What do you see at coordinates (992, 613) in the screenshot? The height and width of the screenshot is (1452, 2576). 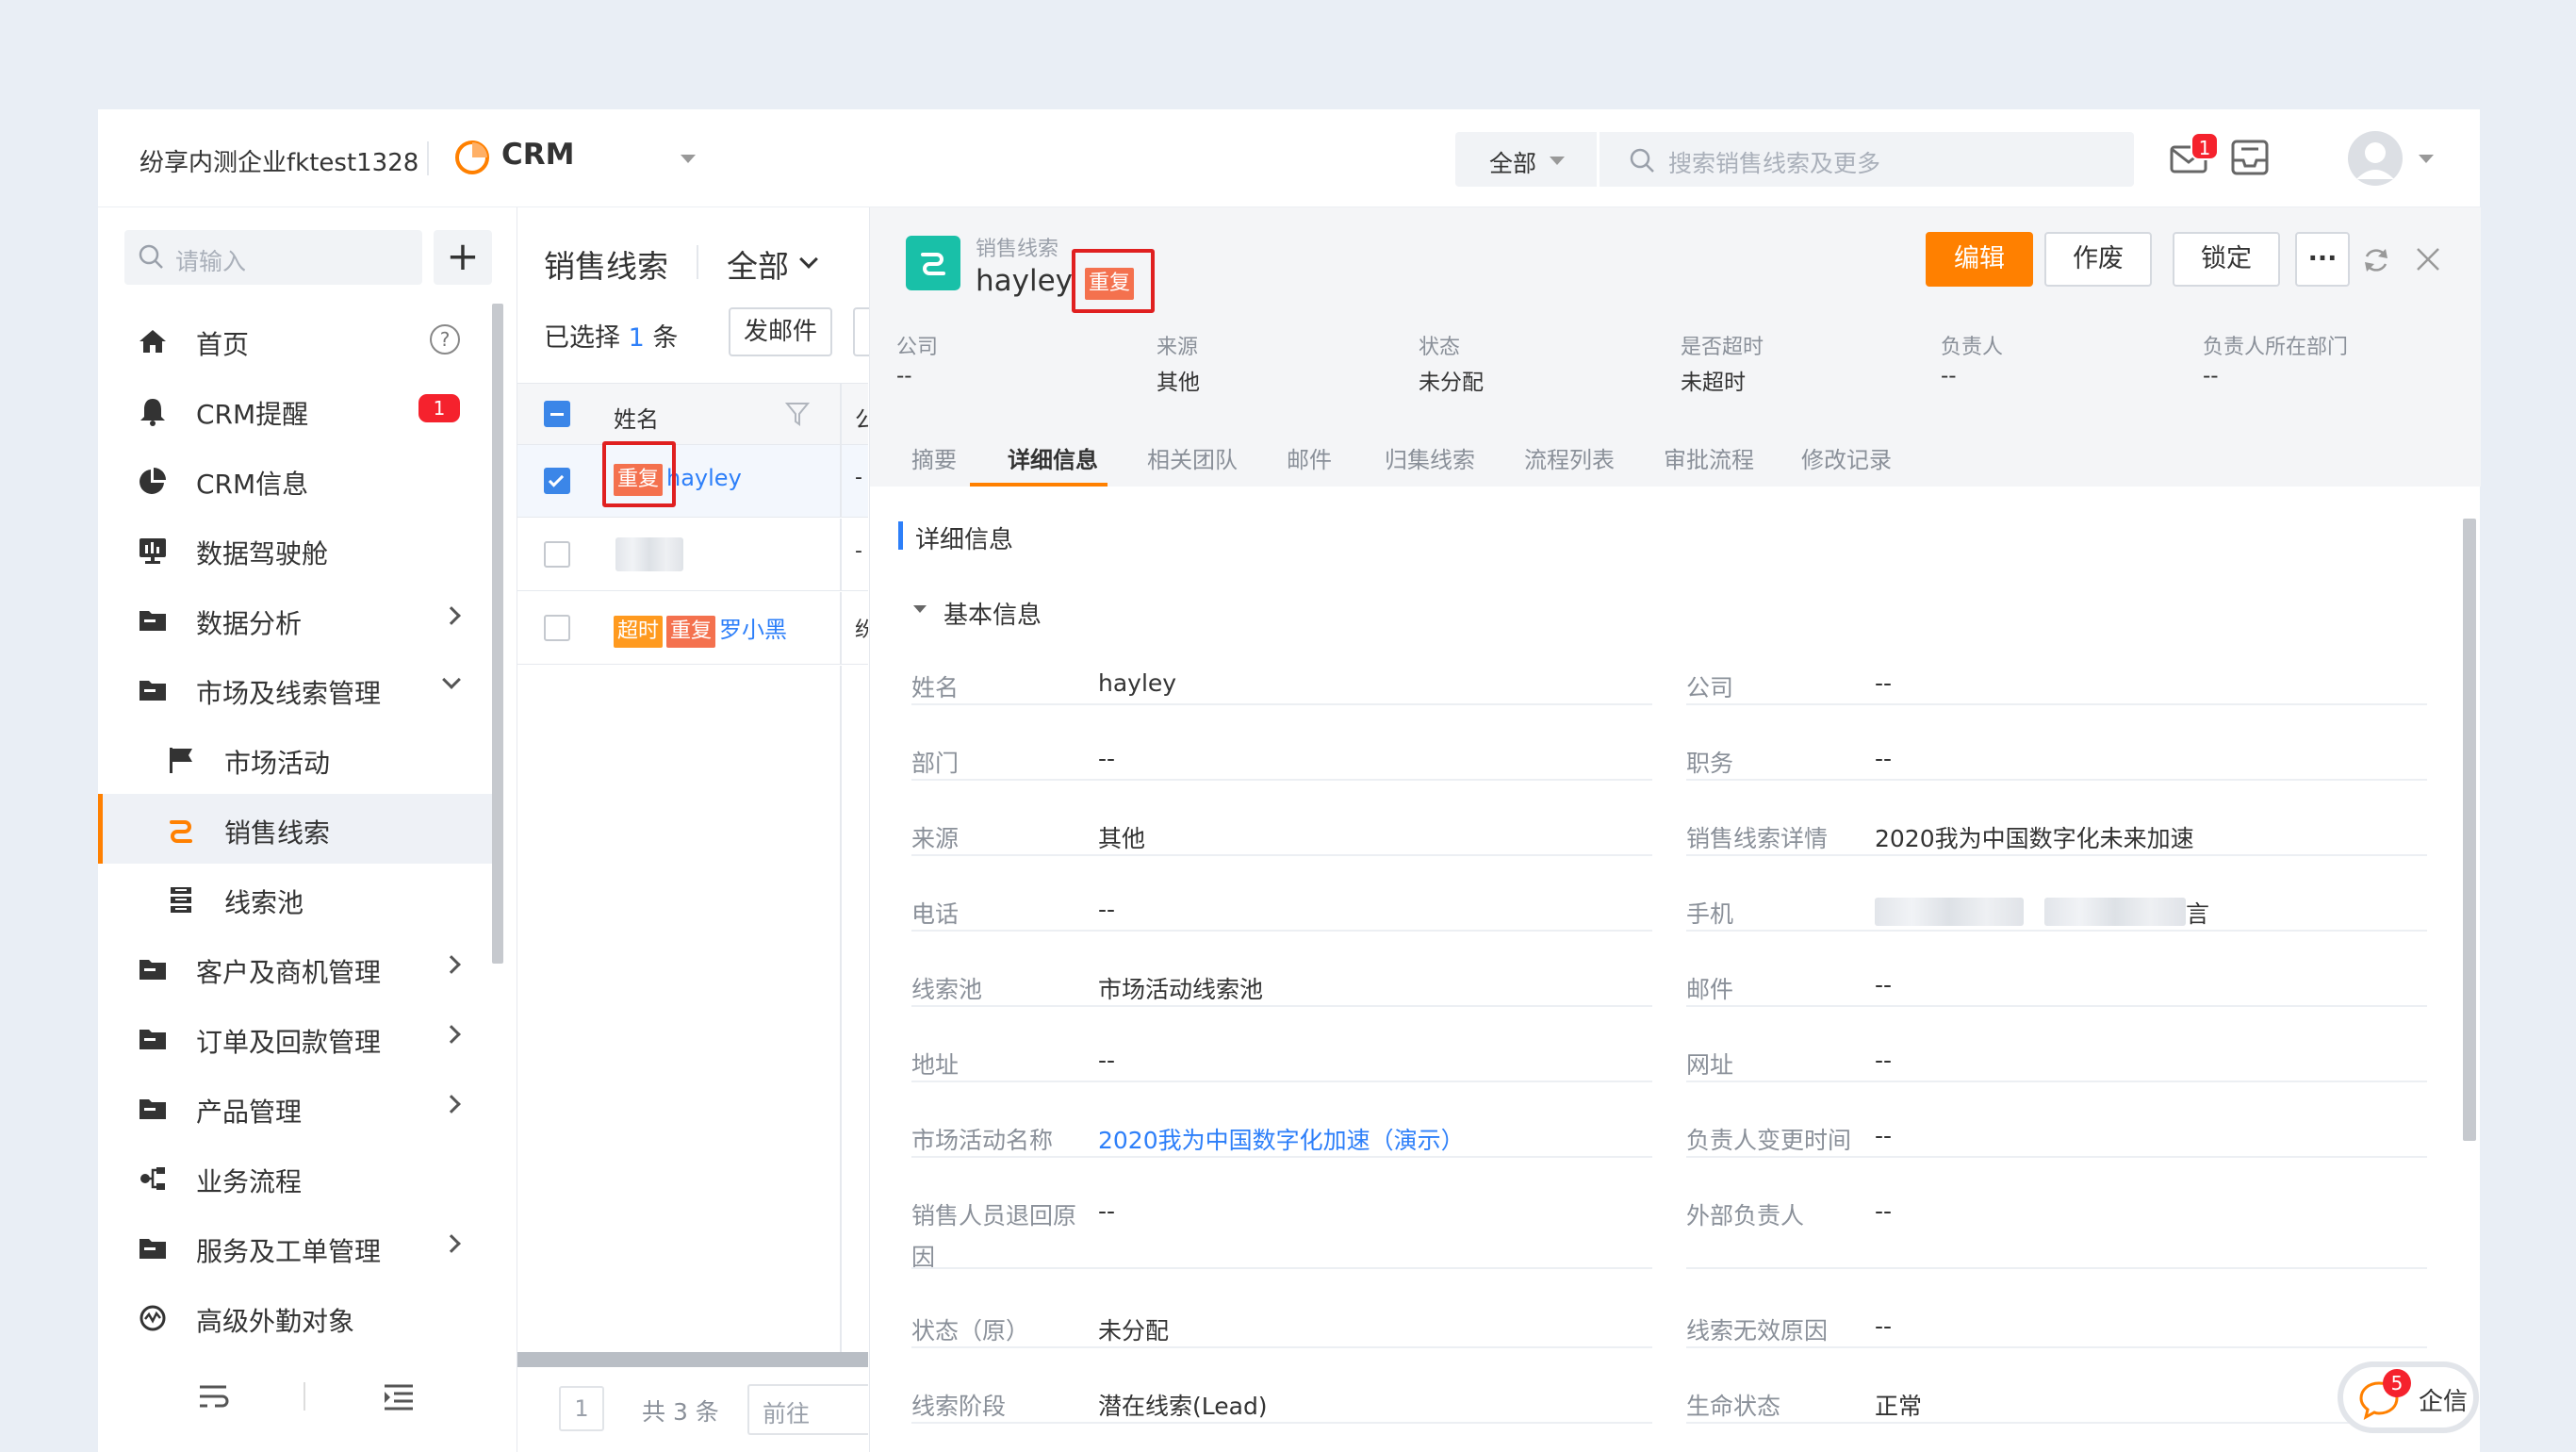 I see `group-title: 基本信息` at bounding box center [992, 613].